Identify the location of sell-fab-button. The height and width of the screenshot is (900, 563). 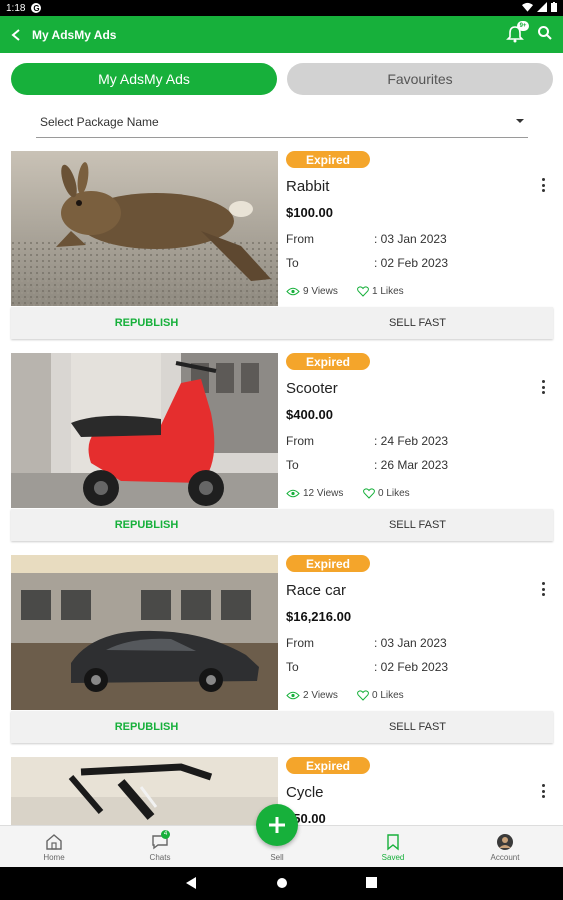
(277, 825).